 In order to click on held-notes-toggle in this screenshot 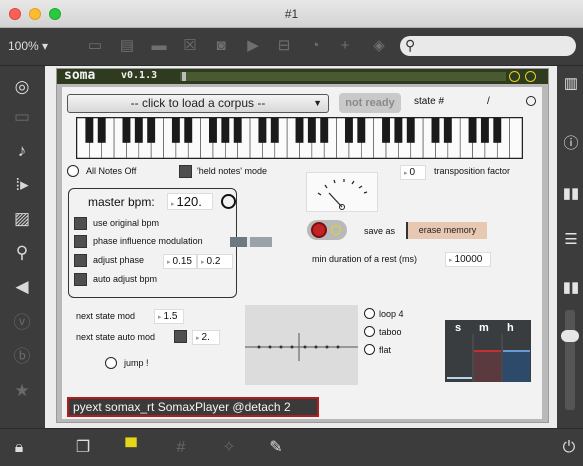, I will do `click(185, 171)`.